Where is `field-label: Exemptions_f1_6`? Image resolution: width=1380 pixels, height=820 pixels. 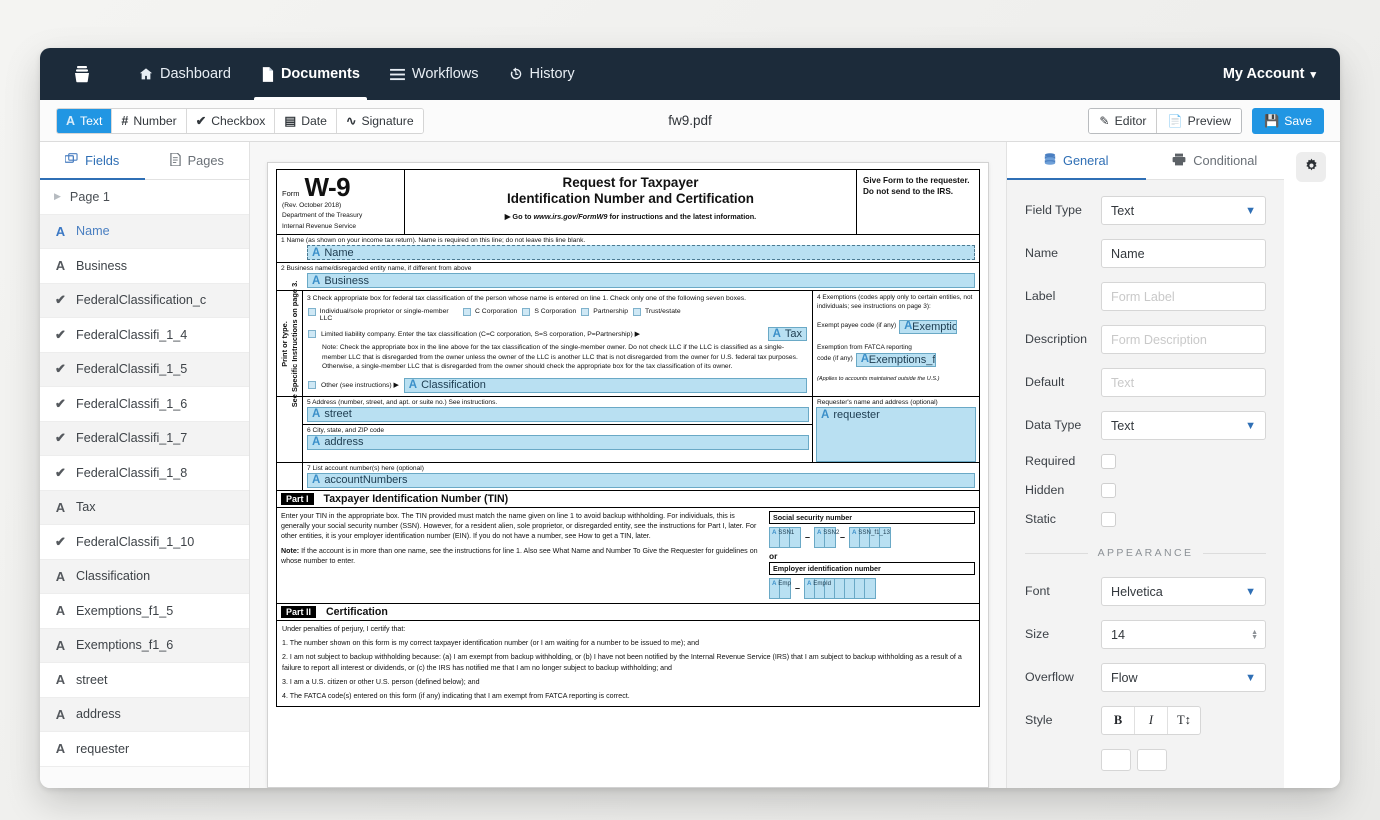
field-label: Exemptions_f1_6 is located at coordinates (125, 645).